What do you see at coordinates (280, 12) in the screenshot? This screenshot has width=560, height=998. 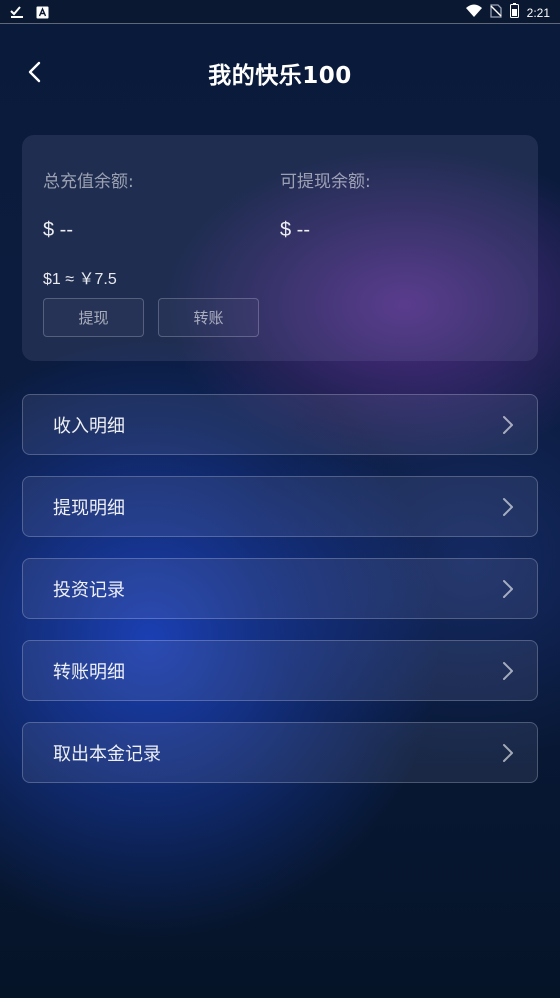 I see `status-bar: 2:21` at bounding box center [280, 12].